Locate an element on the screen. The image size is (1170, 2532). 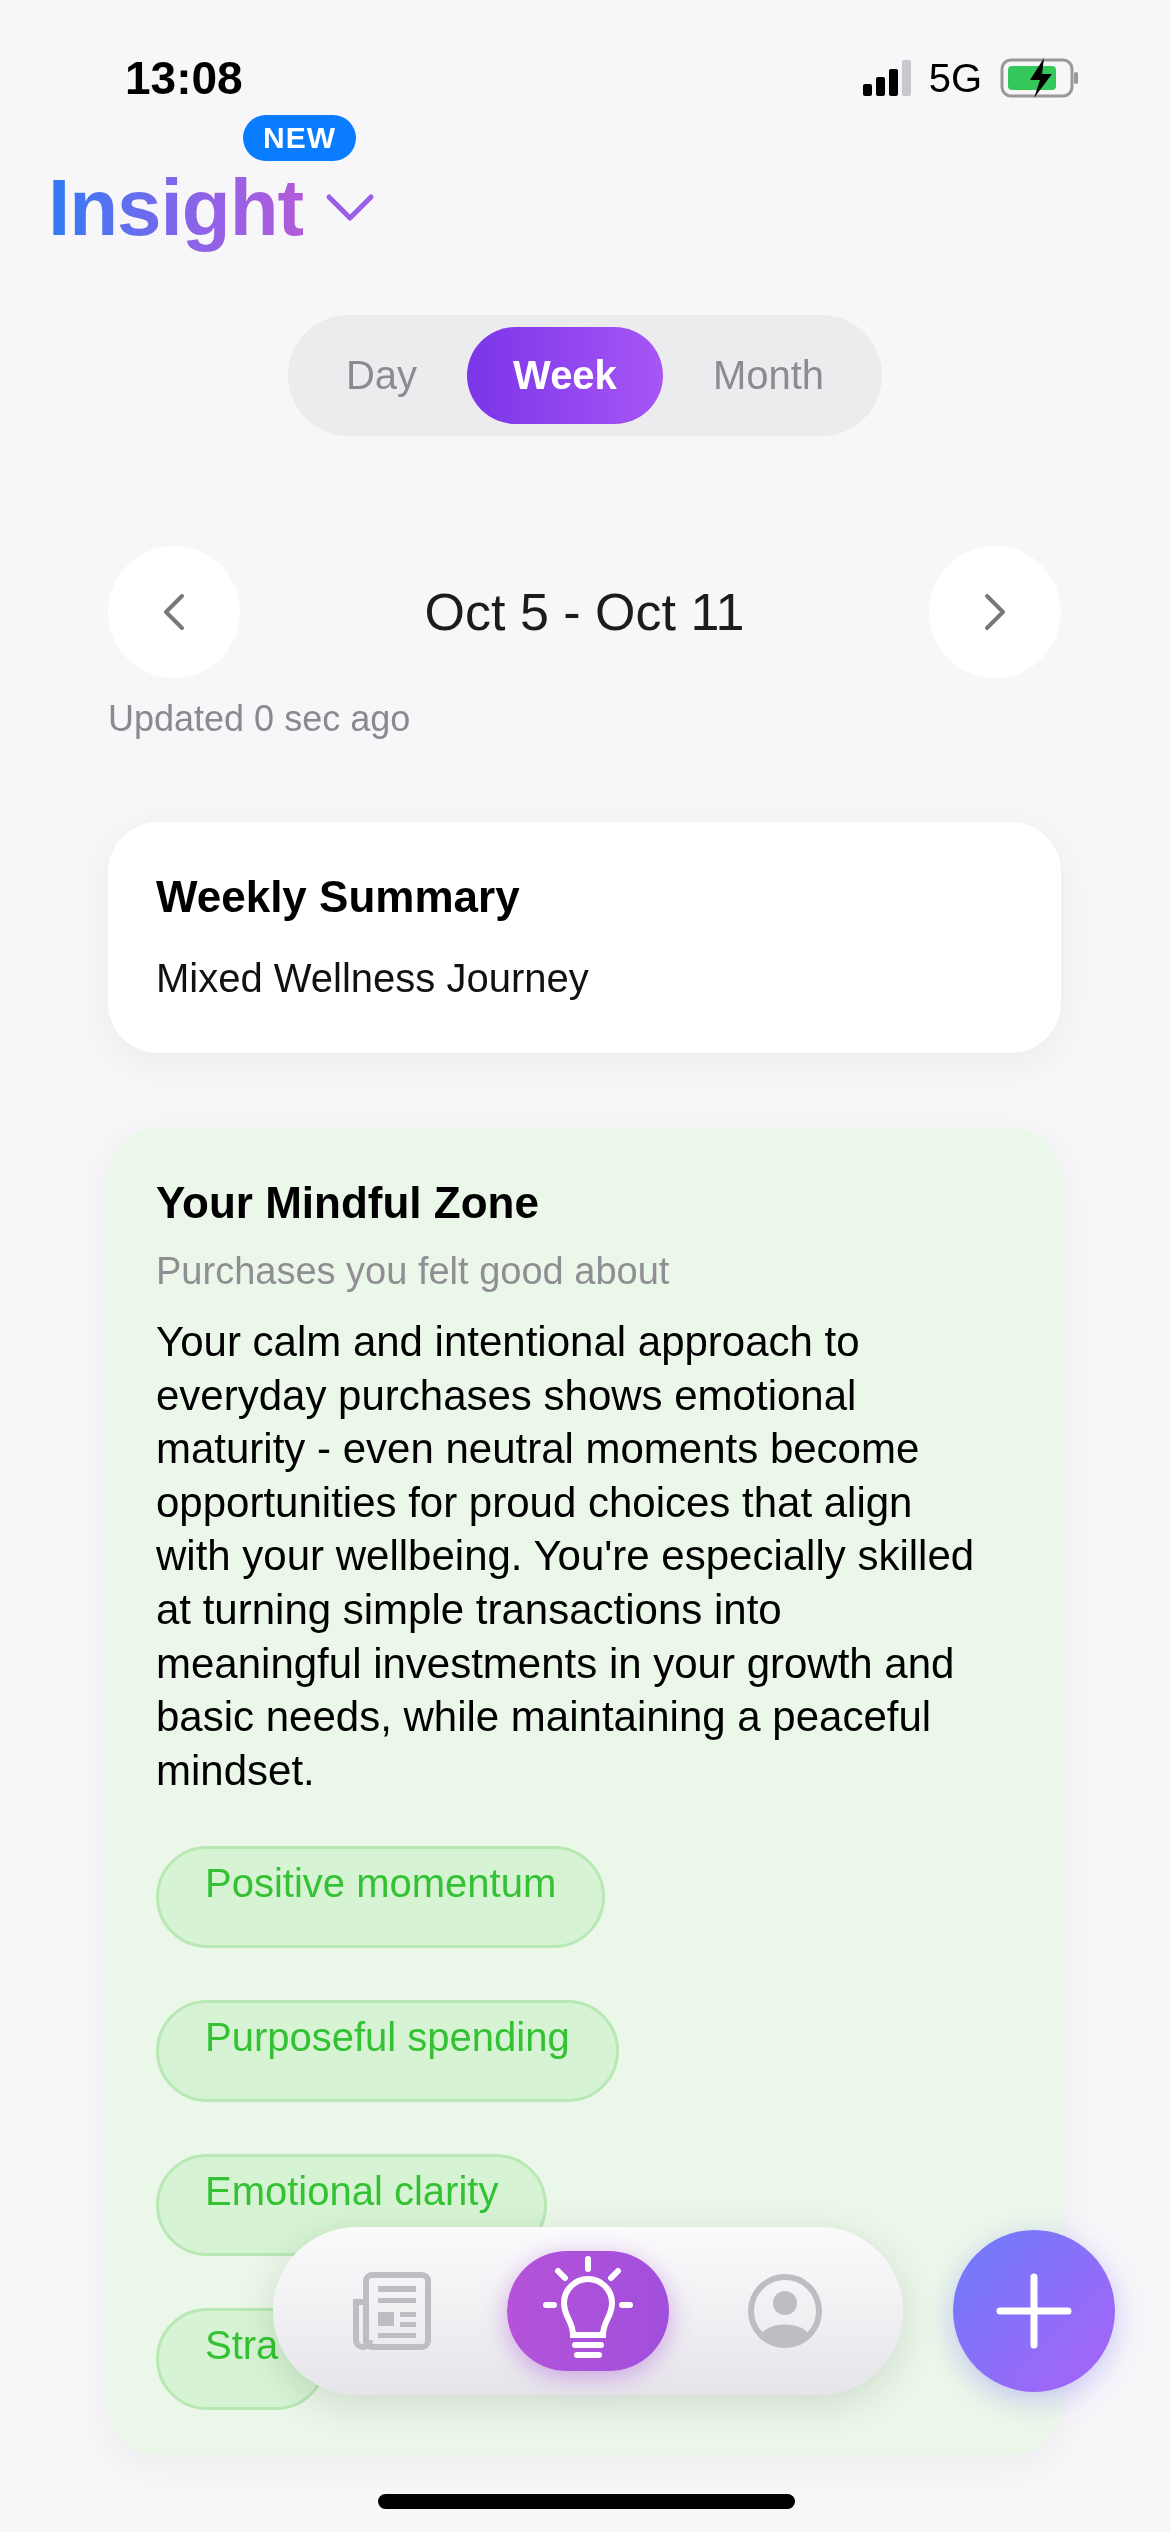
updated-label: Updated 0 sec ago is located at coordinates (260, 719).